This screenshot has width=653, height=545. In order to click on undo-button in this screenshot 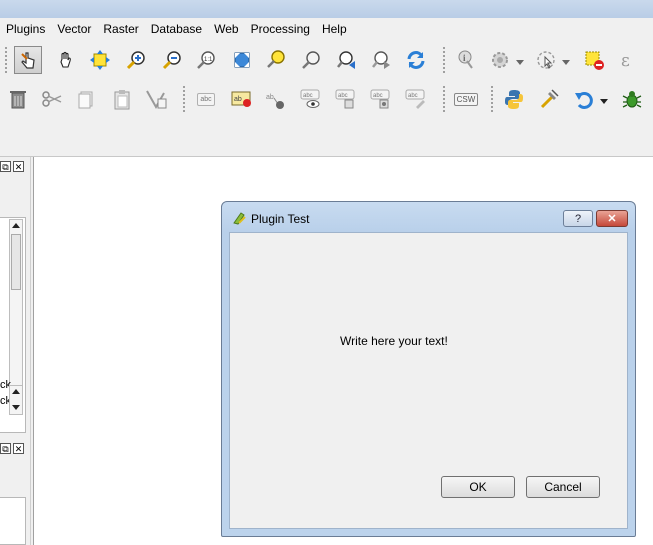, I will do `click(584, 99)`.